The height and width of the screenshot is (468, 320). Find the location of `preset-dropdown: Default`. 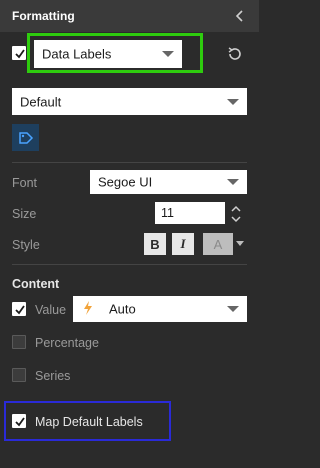

preset-dropdown: Default is located at coordinates (129, 101).